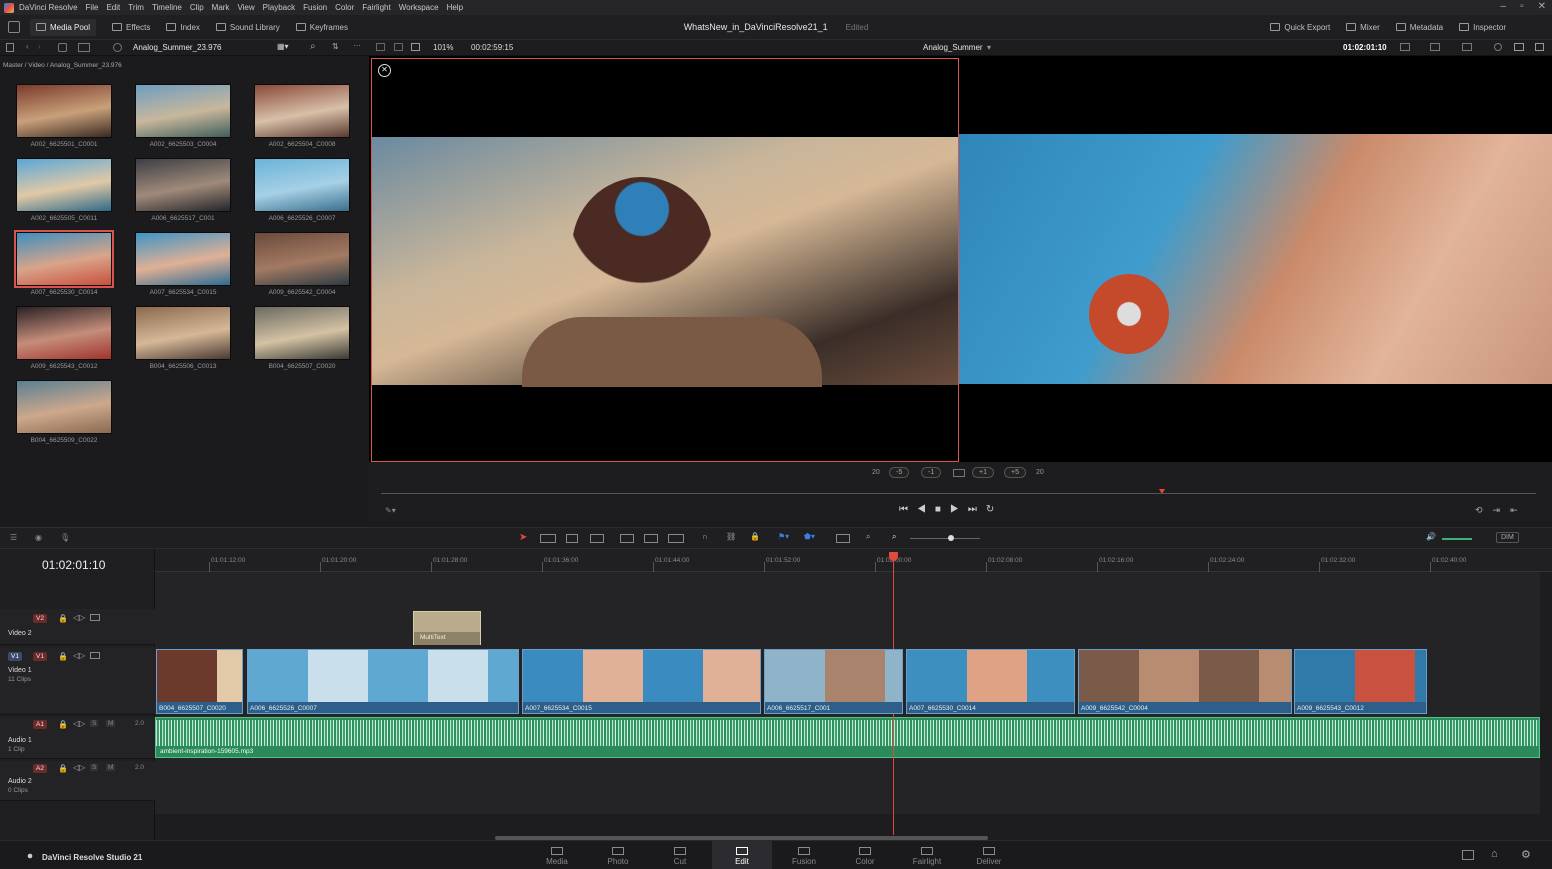 The image size is (1552, 869). What do you see at coordinates (1519, 510) in the screenshot?
I see `mark-out-icon: ⇤` at bounding box center [1519, 510].